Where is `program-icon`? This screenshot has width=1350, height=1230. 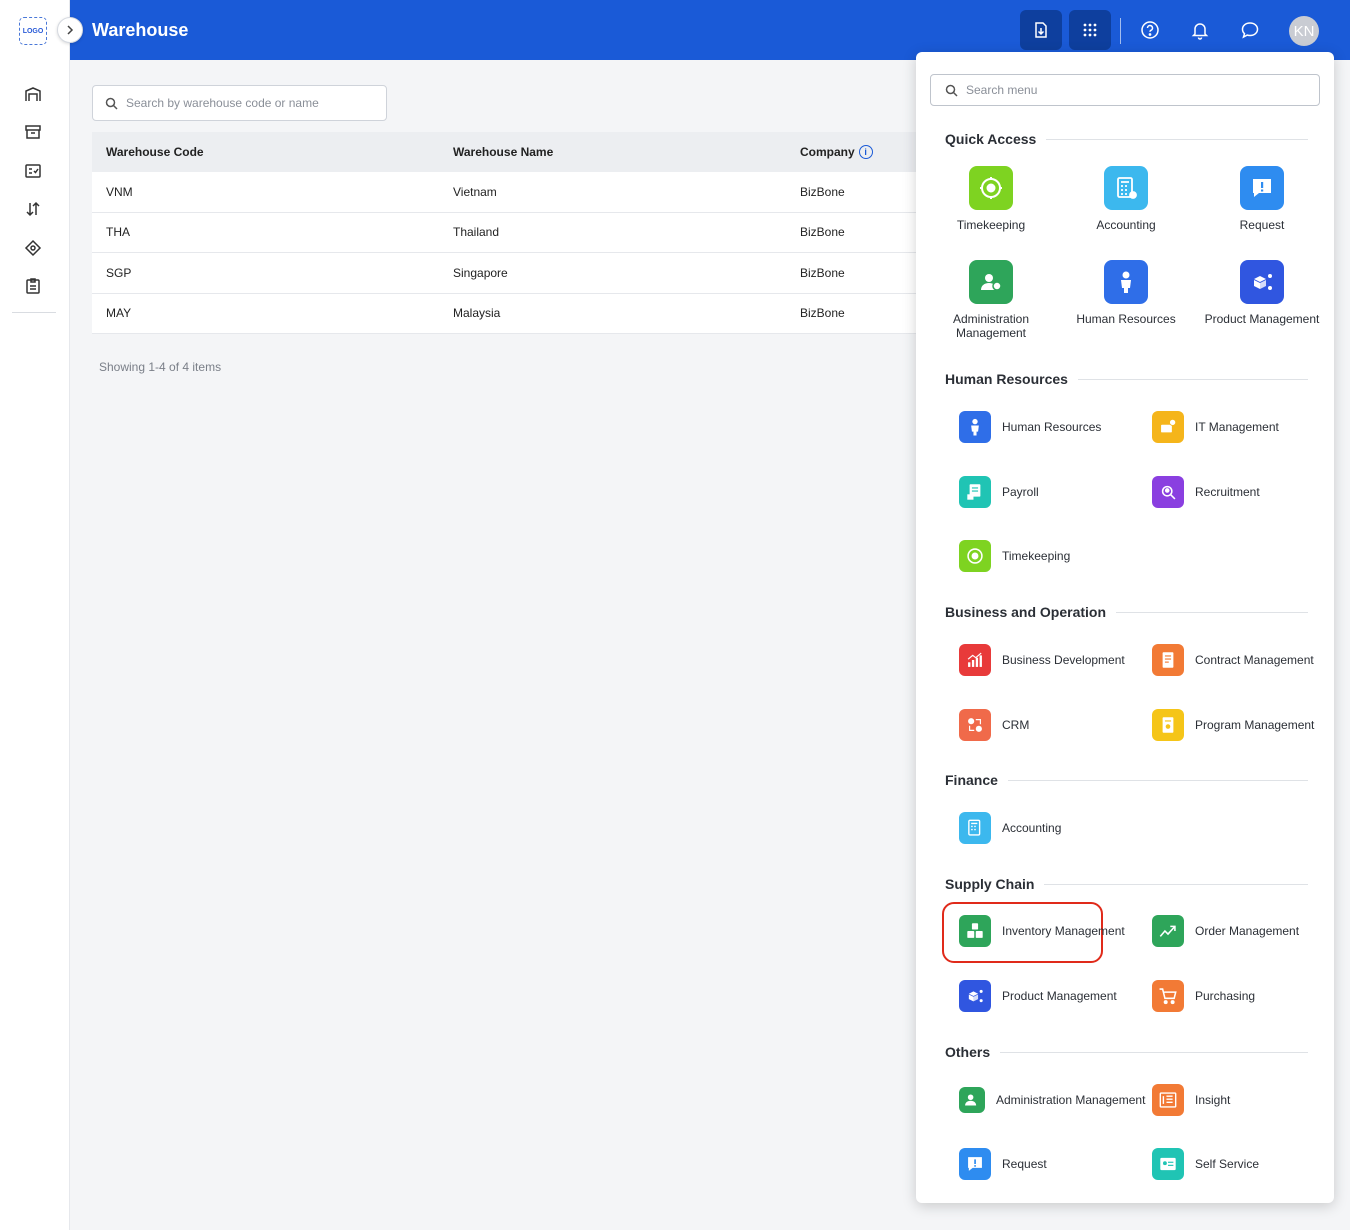
program-icon is located at coordinates (1168, 725).